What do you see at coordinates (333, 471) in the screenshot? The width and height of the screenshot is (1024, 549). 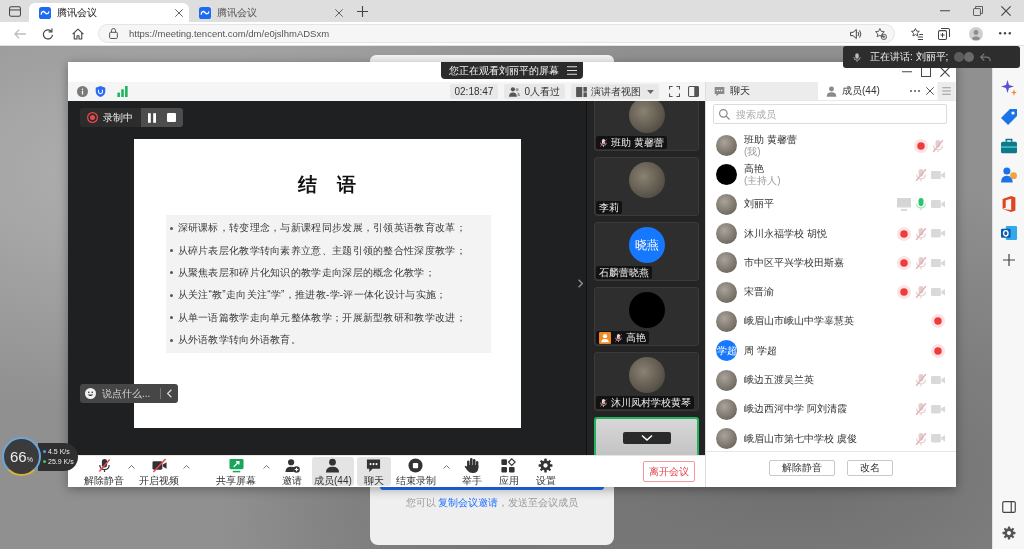 I see `members-button: 成员(44)` at bounding box center [333, 471].